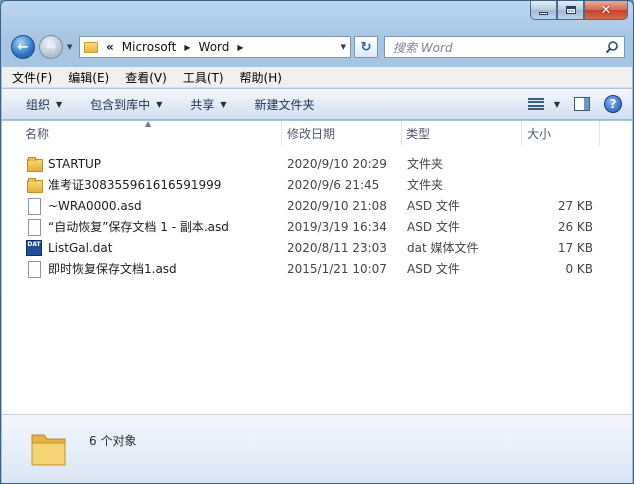  I want to click on file-name: 准考证308355961616591999, so click(135, 185).